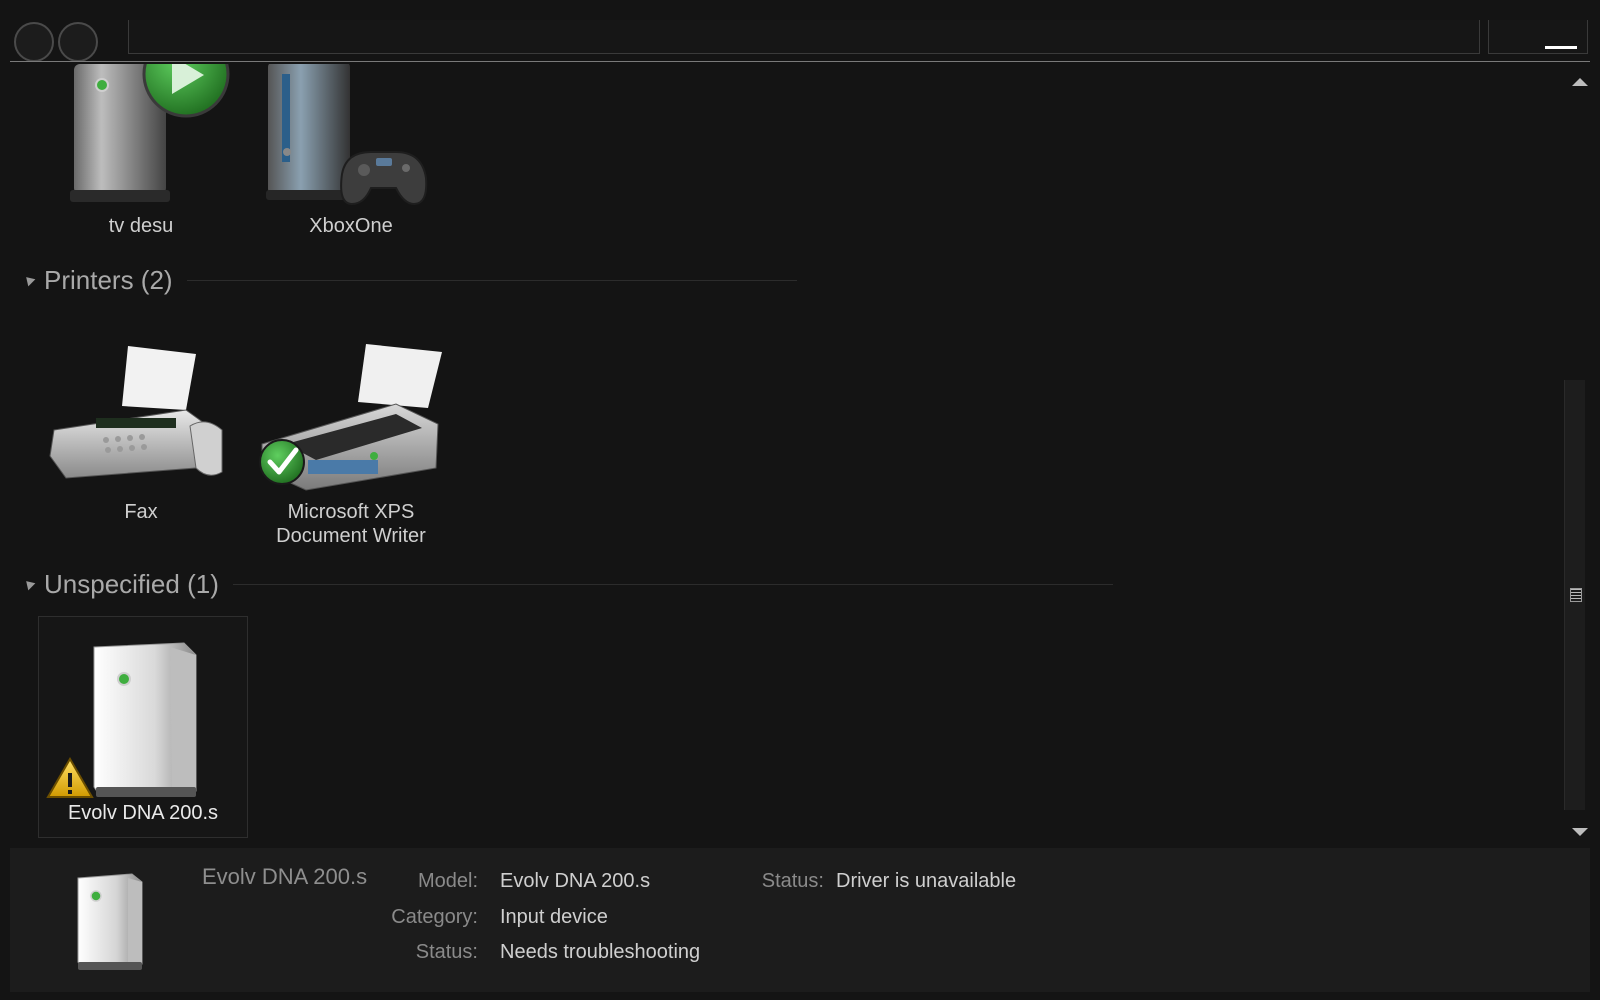 This screenshot has width=1600, height=1000. Describe the element at coordinates (792, 881) in the screenshot. I see `details-driver-status-key: Status:` at that location.